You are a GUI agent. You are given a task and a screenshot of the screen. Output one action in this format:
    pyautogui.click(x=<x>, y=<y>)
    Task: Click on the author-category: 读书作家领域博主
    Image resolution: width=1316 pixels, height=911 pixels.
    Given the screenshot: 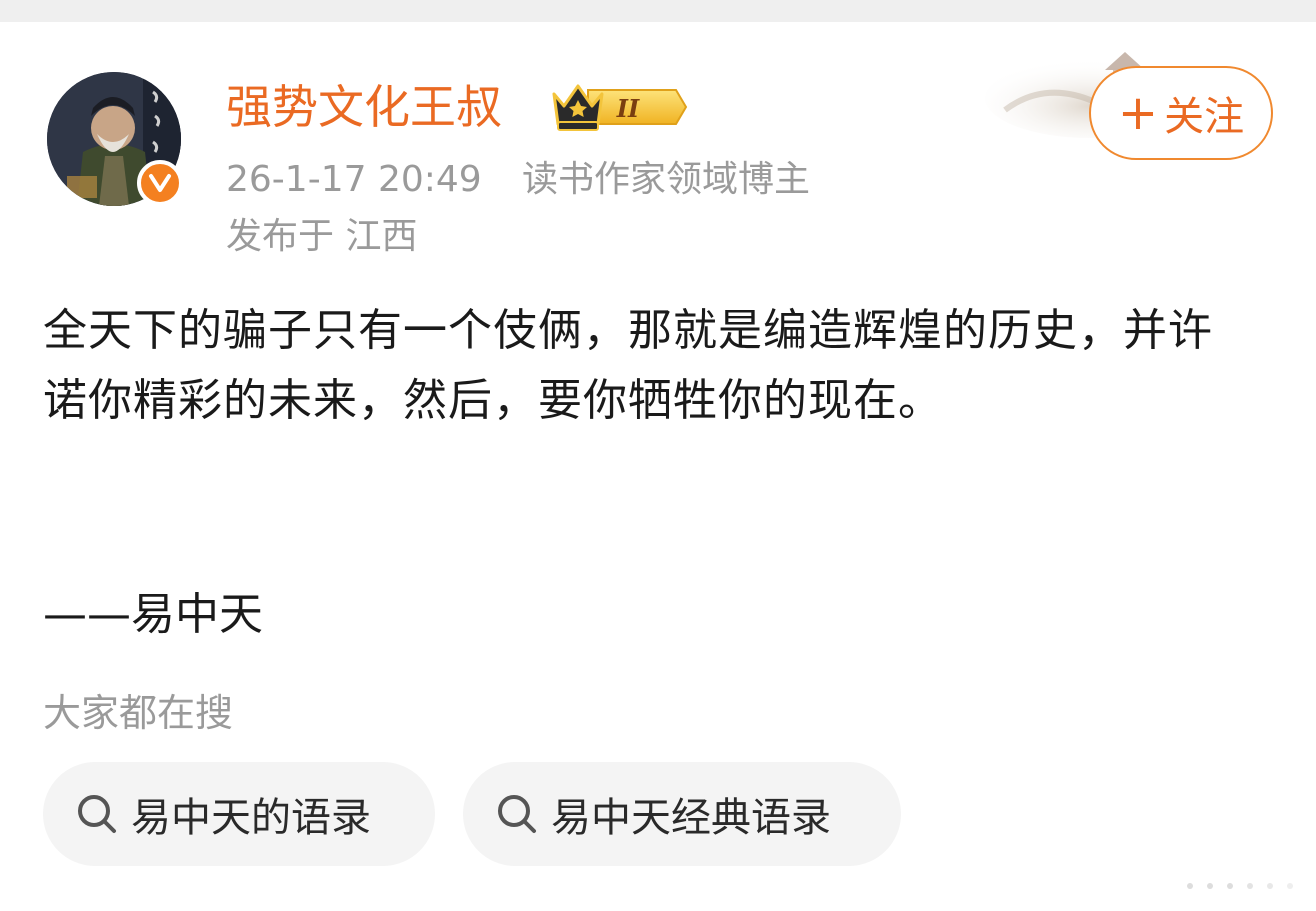 What is the action you would take?
    pyautogui.click(x=666, y=179)
    